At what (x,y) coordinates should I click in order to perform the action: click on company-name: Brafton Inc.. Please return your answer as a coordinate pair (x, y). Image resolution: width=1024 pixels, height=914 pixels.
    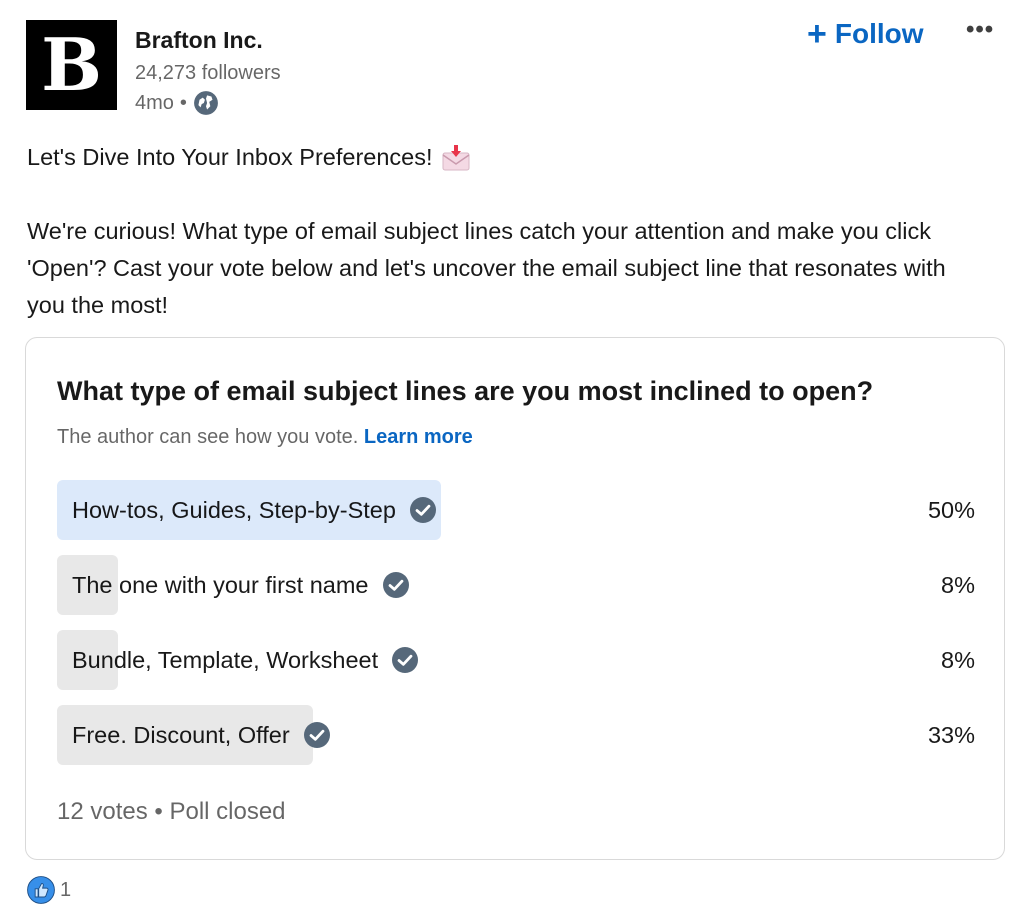
    Looking at the image, I should click on (199, 40).